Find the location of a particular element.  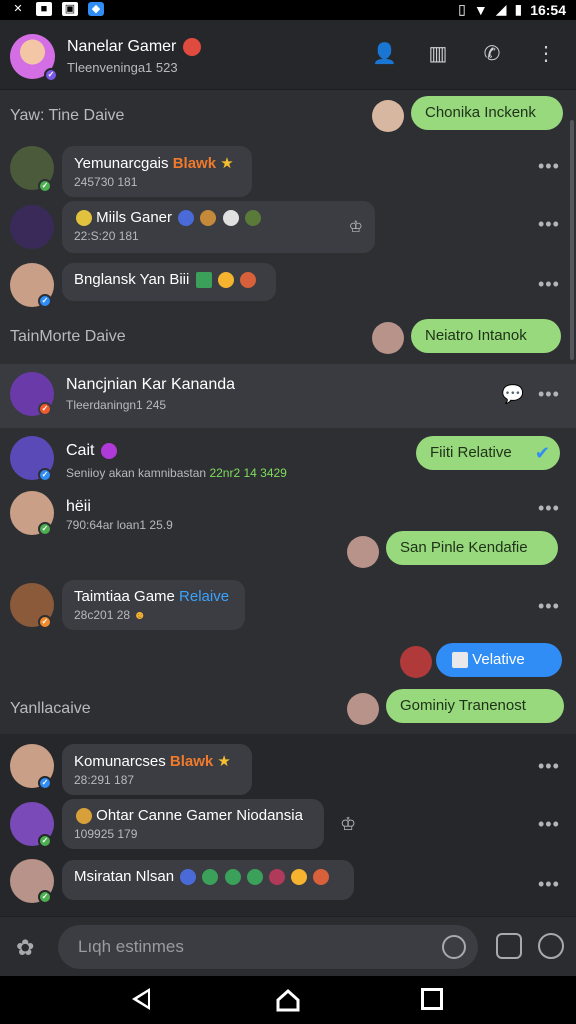

list-item: Bnglansk Yan Biii is located at coordinates (169, 282).